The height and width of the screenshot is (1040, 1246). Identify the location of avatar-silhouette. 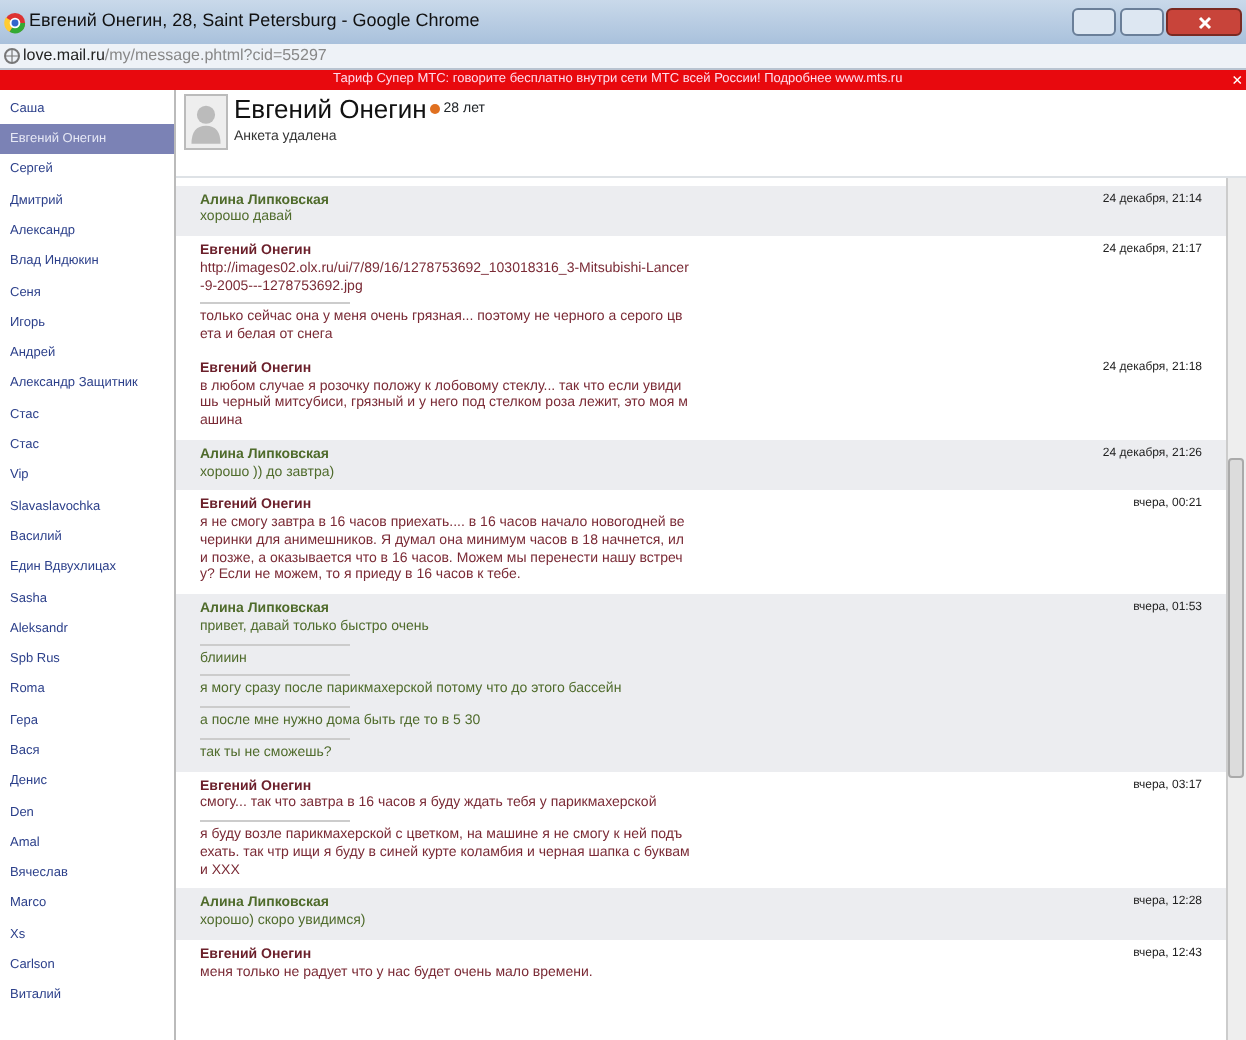
(205, 121).